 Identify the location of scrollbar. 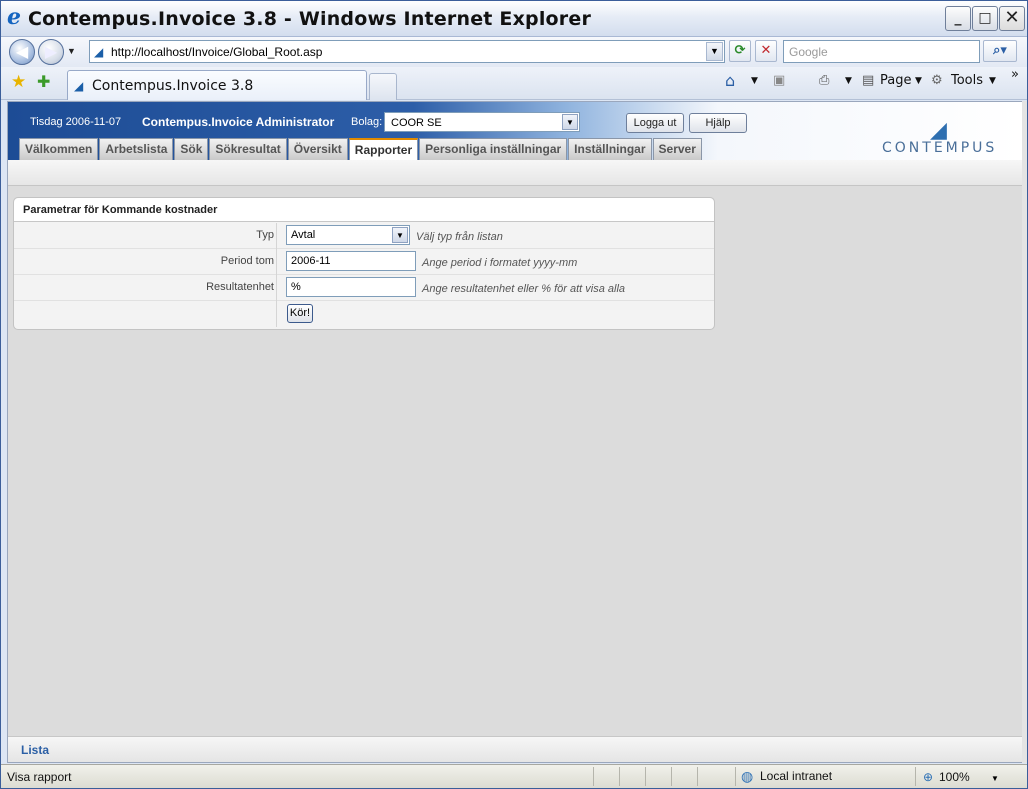
(1024, 432).